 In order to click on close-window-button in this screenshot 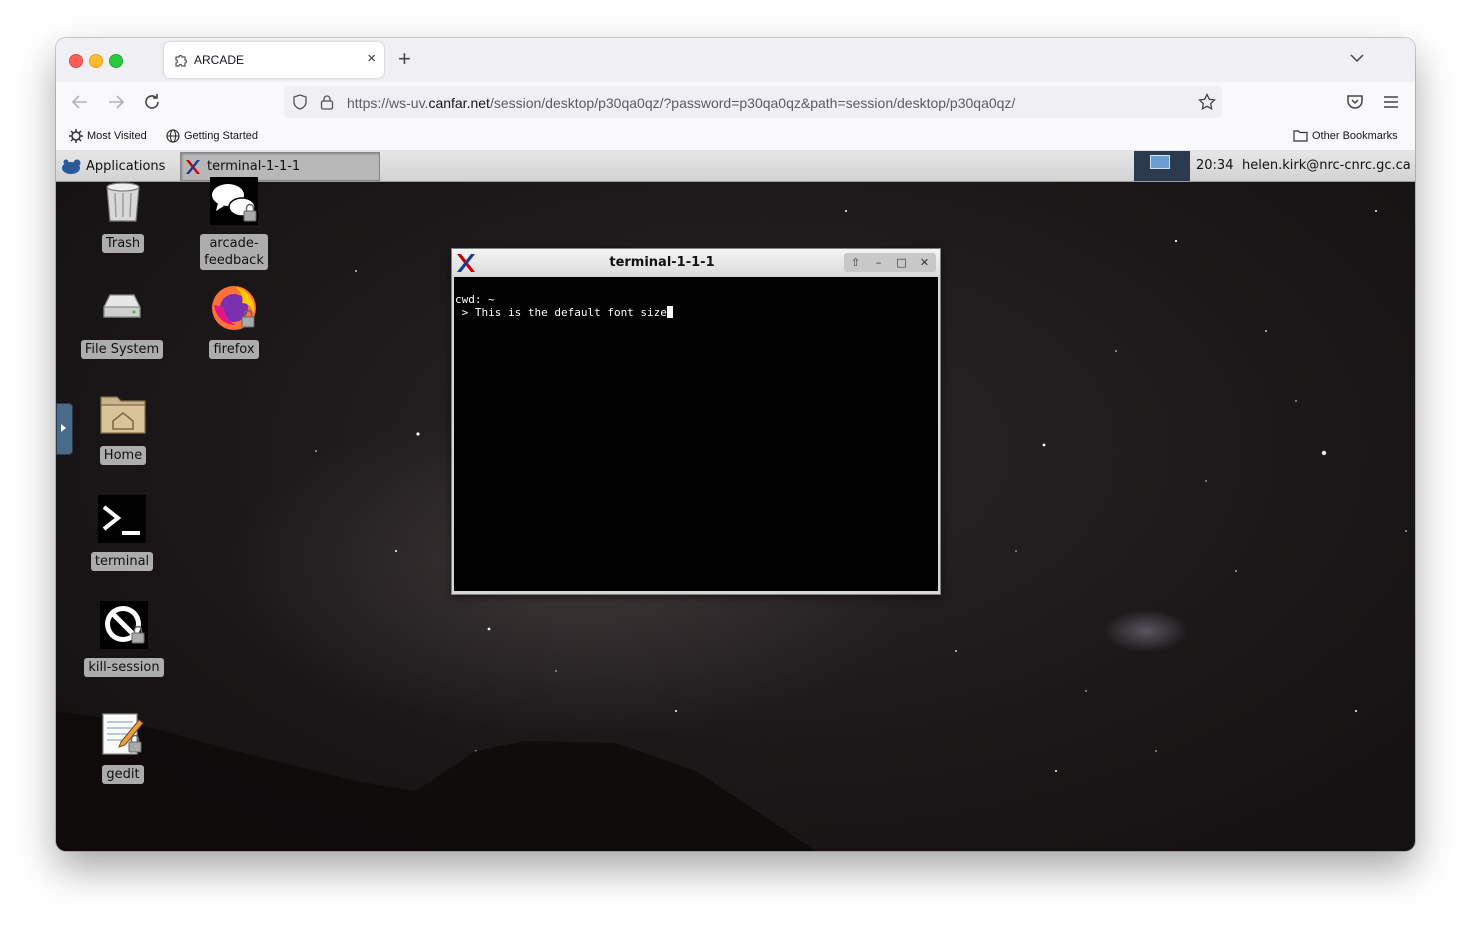, I will do `click(76, 61)`.